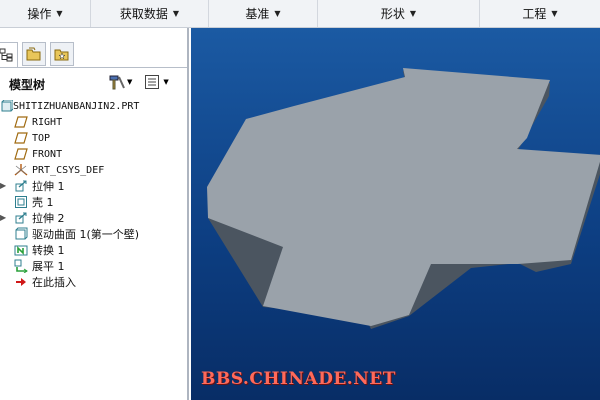  I want to click on menu-engineering-label: 工程, so click(534, 14).